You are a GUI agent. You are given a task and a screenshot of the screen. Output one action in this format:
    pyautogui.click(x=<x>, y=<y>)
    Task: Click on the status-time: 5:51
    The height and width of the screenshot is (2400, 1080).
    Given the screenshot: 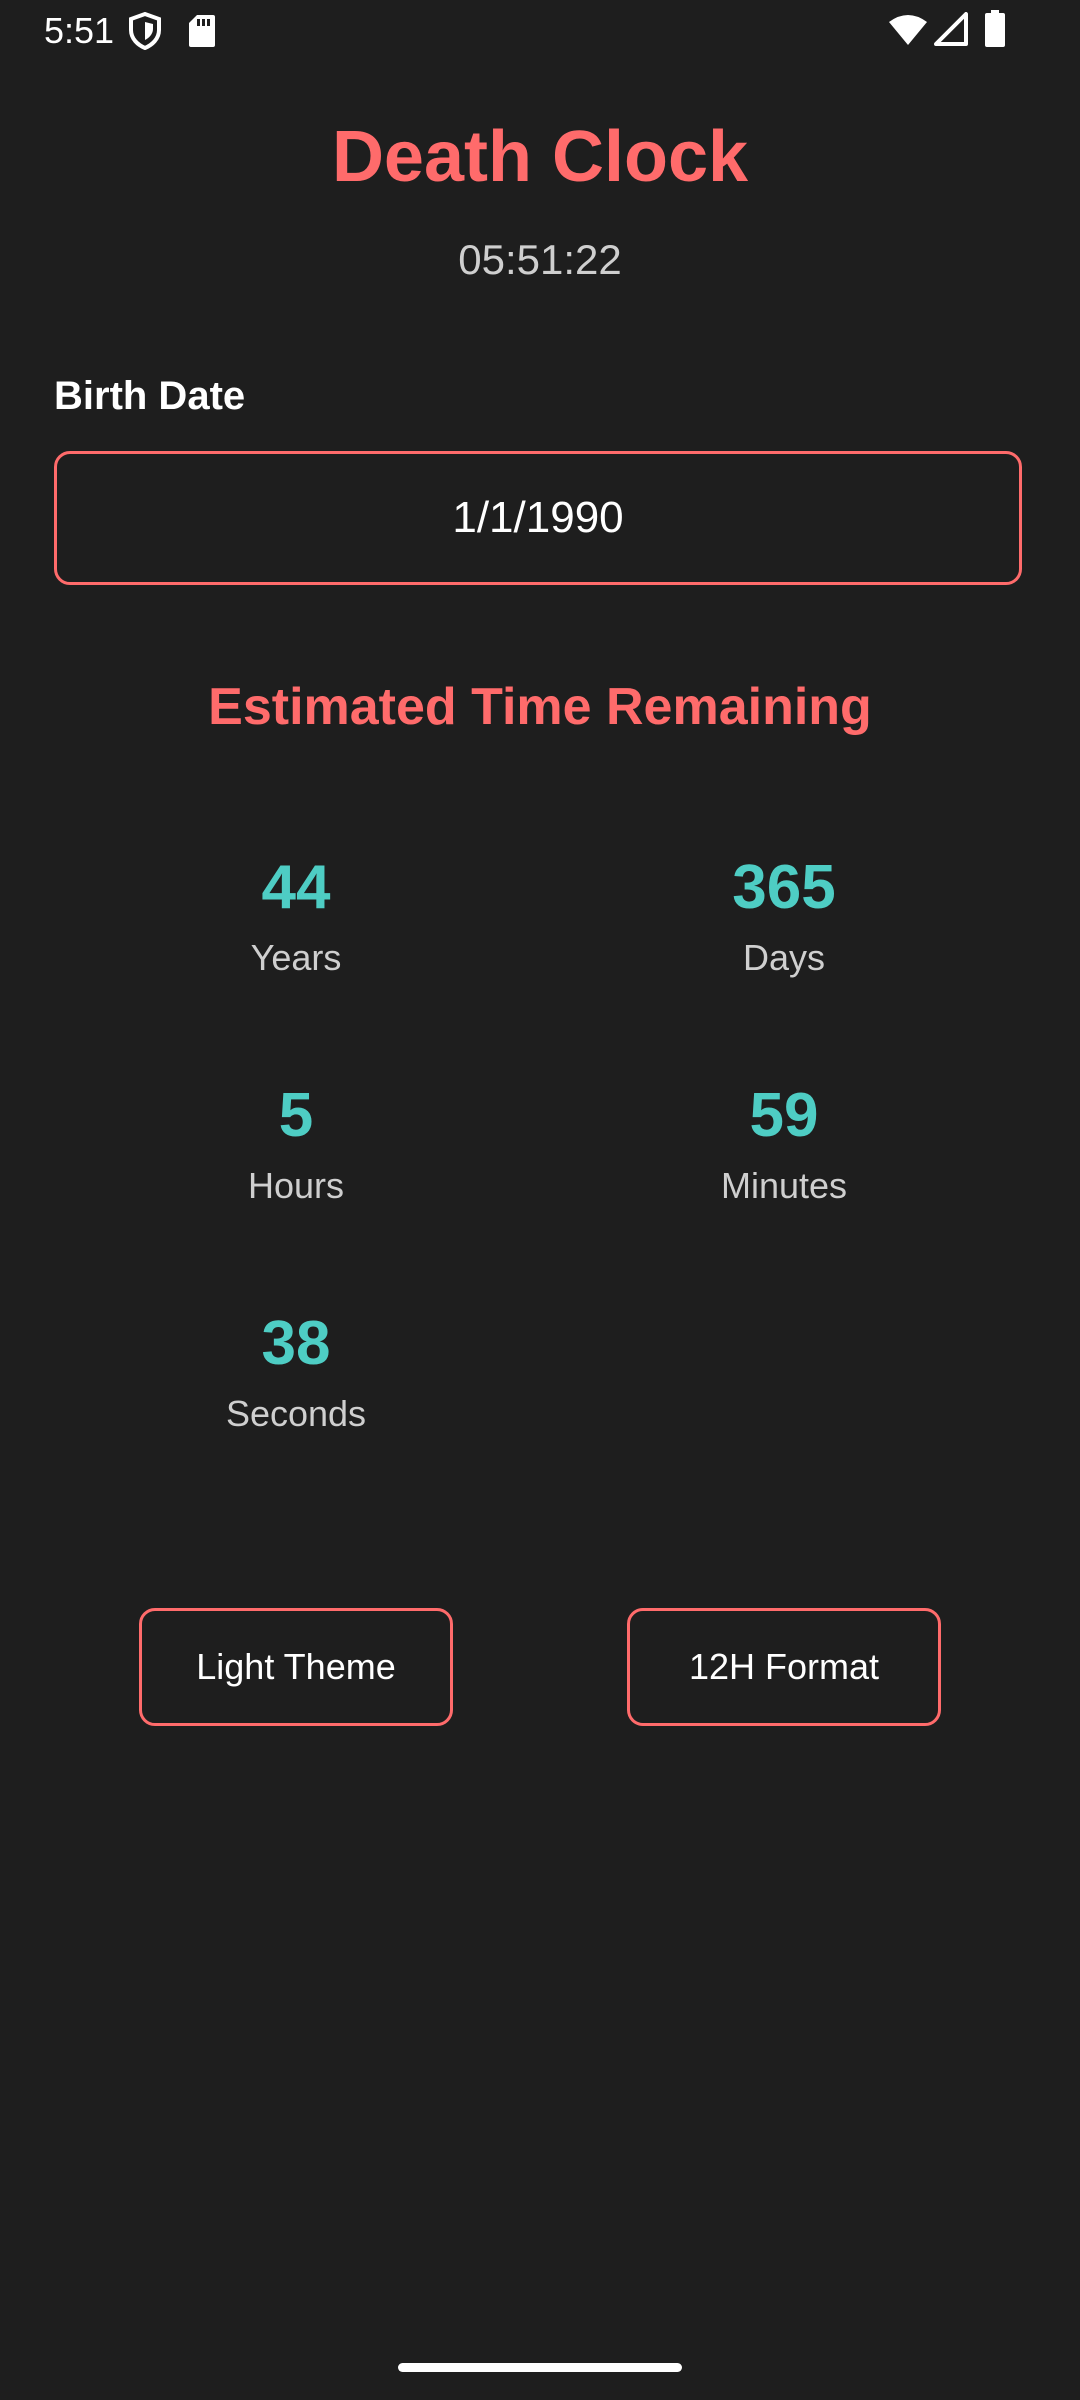 What is the action you would take?
    pyautogui.click(x=79, y=30)
    